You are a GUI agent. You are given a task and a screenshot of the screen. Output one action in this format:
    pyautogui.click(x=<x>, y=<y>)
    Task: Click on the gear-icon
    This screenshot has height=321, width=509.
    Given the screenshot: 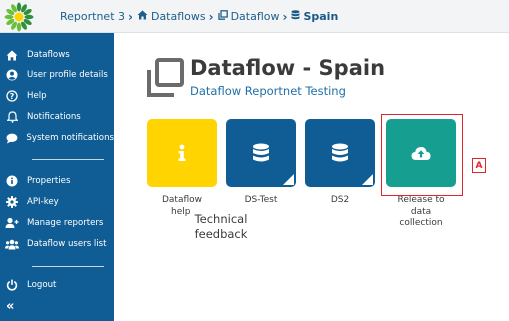 What is the action you would take?
    pyautogui.click(x=12, y=202)
    